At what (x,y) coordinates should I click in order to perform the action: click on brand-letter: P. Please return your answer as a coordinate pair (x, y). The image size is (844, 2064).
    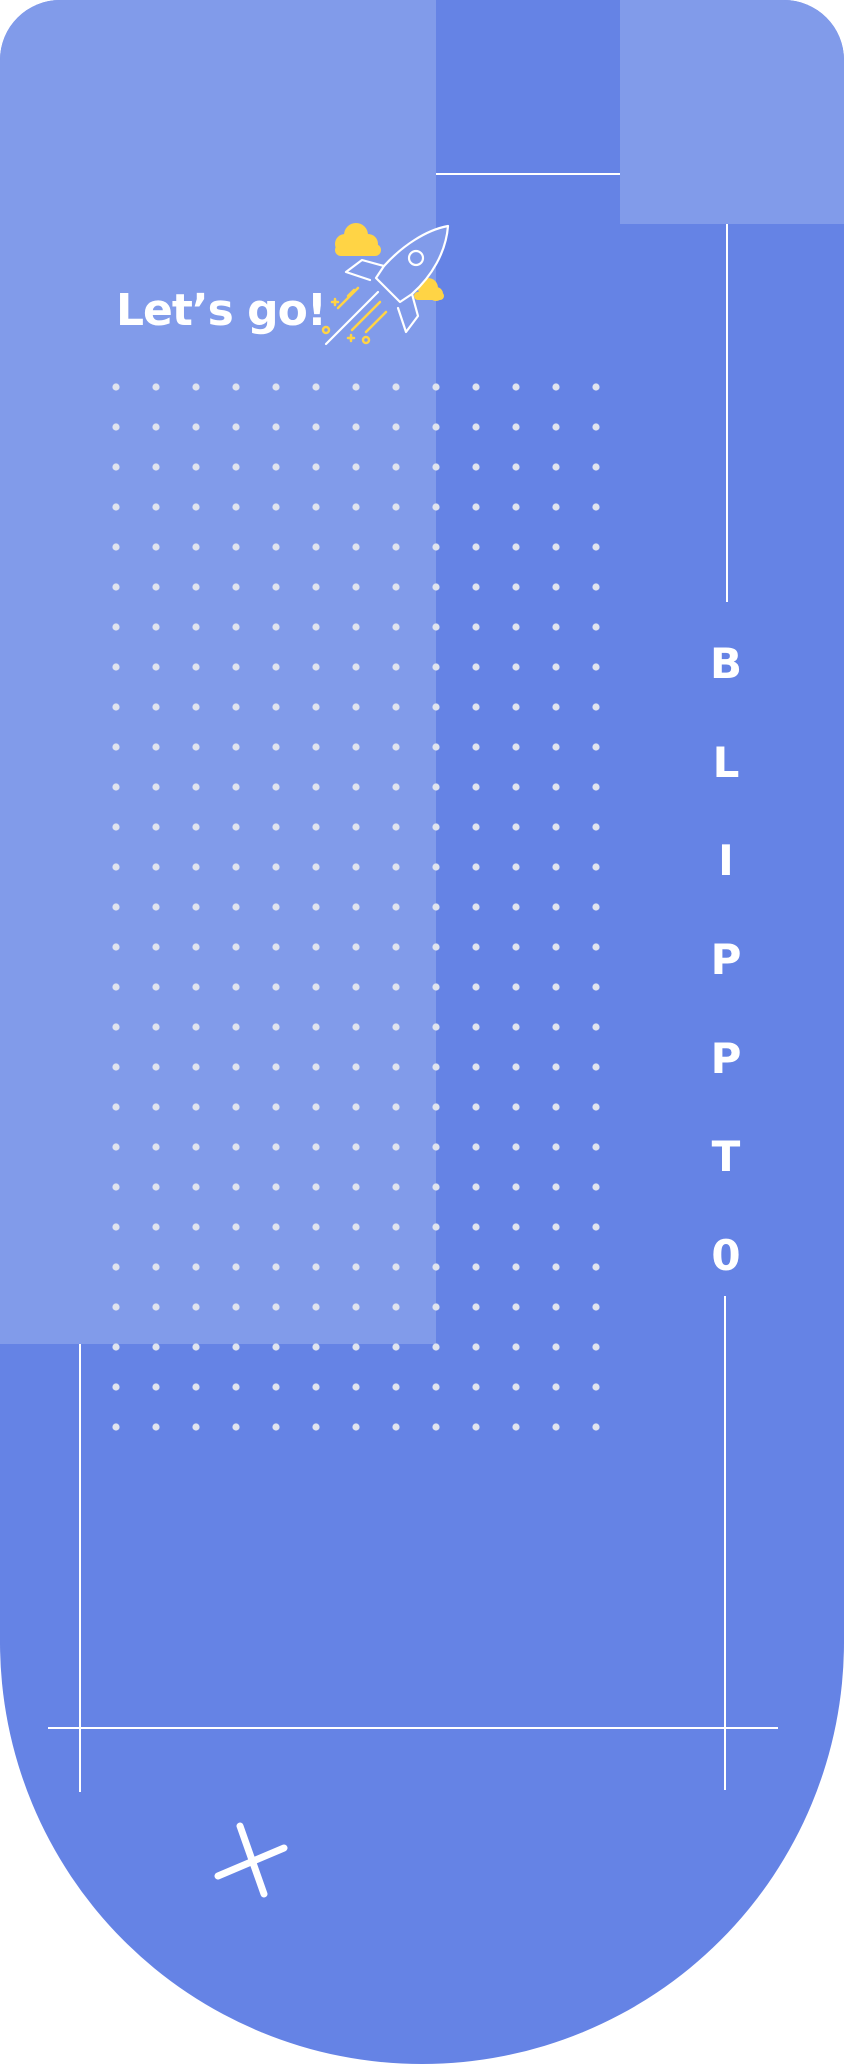
    Looking at the image, I should click on (726, 1058).